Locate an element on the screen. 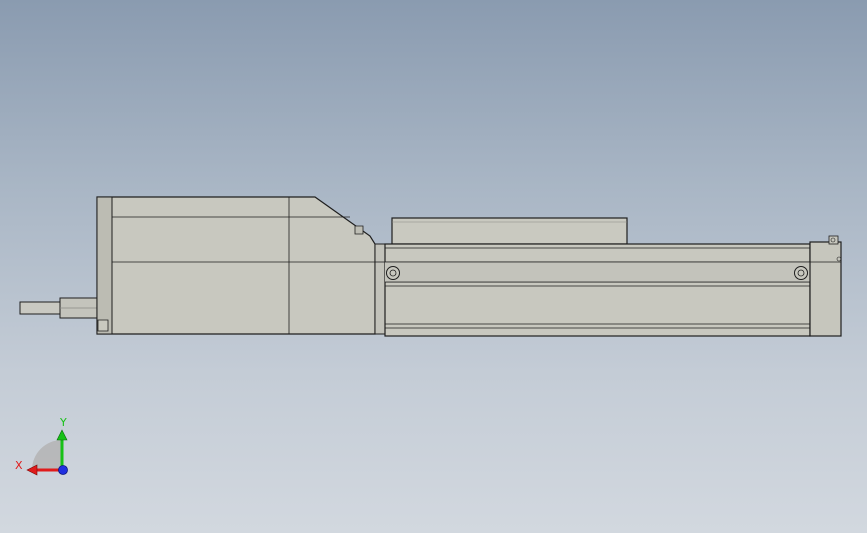 The width and height of the screenshot is (867, 533). coupling-block is located at coordinates (380, 289).